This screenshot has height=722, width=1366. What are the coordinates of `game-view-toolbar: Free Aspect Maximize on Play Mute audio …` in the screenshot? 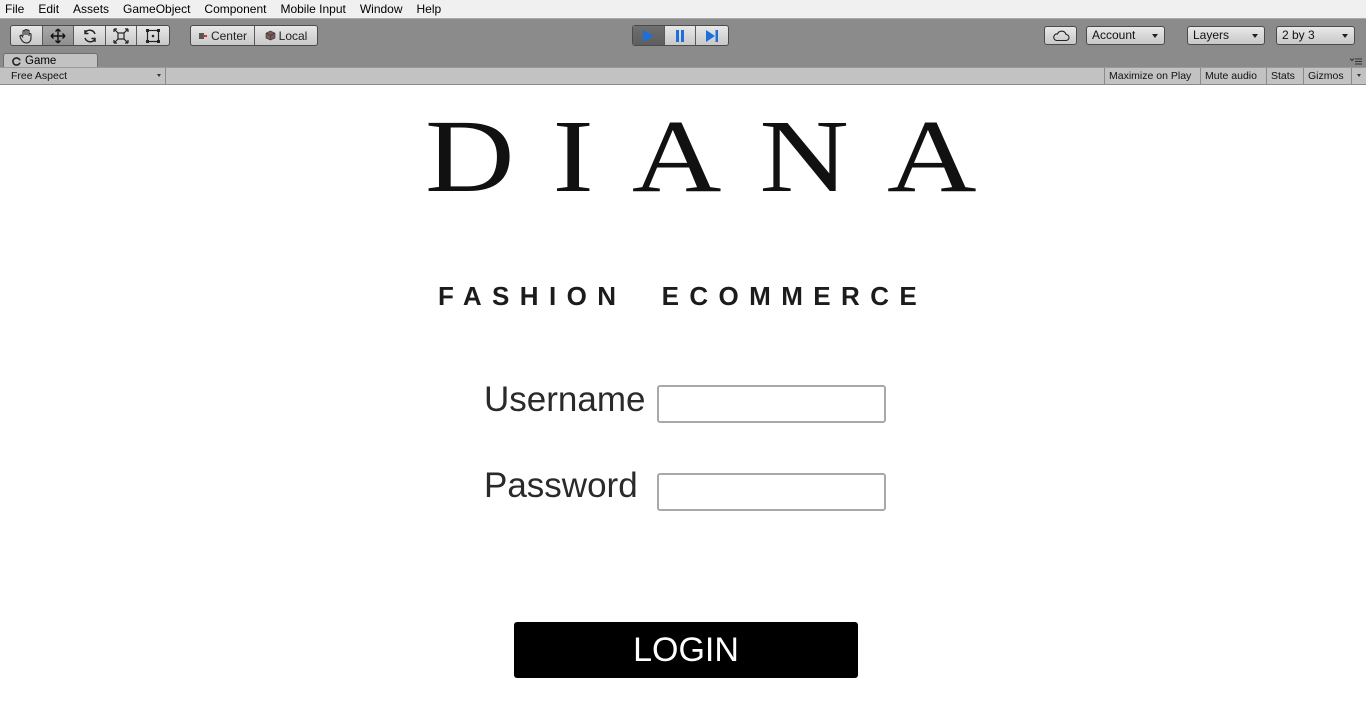 It's located at (683, 76).